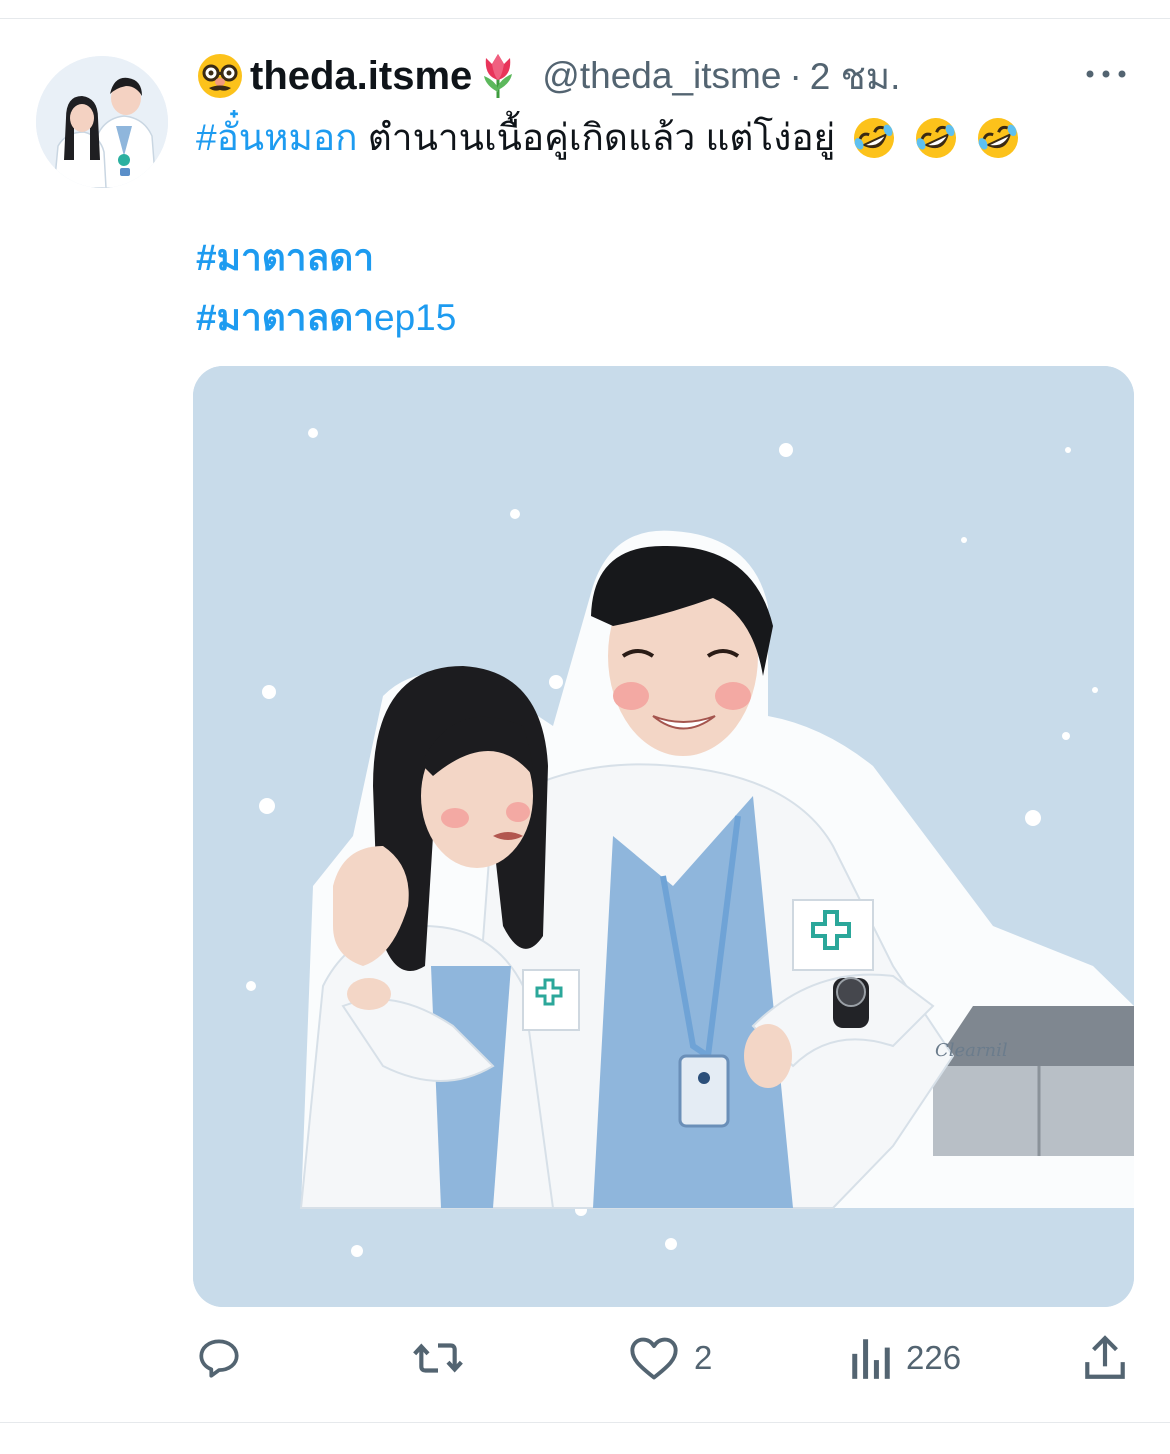 This screenshot has height=1454, width=1170. Describe the element at coordinates (871, 1359) in the screenshot. I see `views-chart-icon` at that location.